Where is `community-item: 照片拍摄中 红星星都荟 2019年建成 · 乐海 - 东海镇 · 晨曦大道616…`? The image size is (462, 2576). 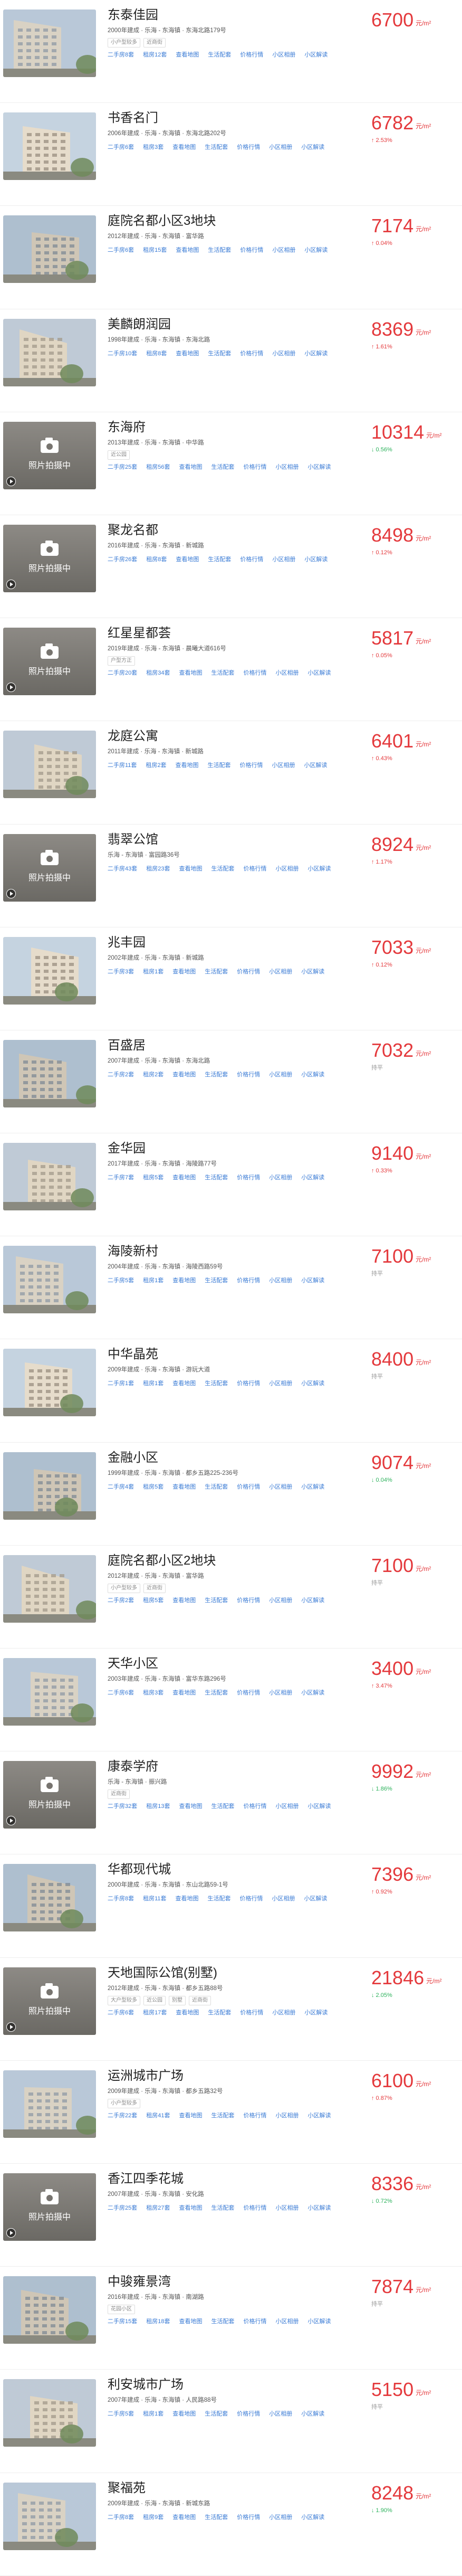
community-item: 照片拍摄中 红星星都荟 2019年建成 · 乐海 - 东海镇 · 晨曦大道616… is located at coordinates (231, 670).